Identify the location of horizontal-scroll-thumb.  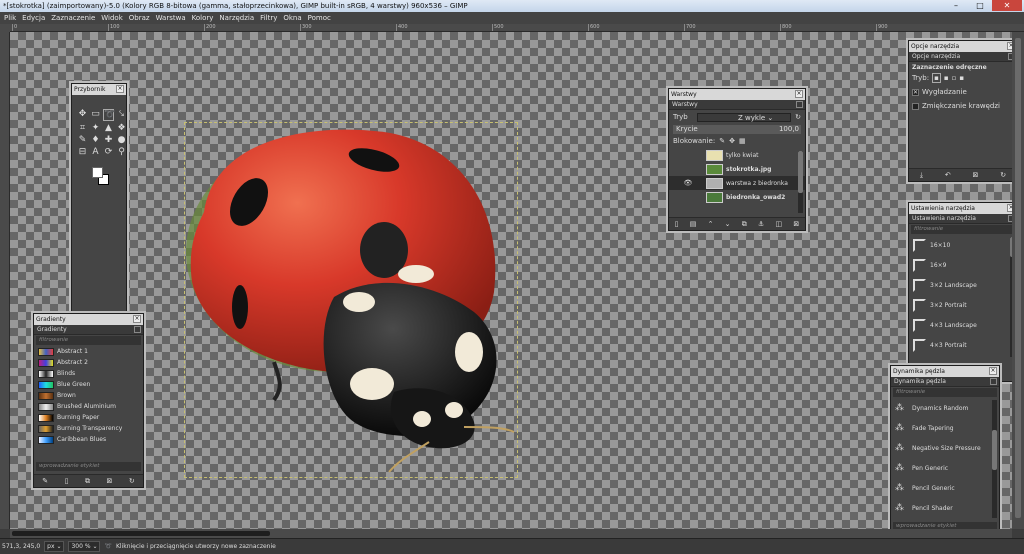
(141, 533).